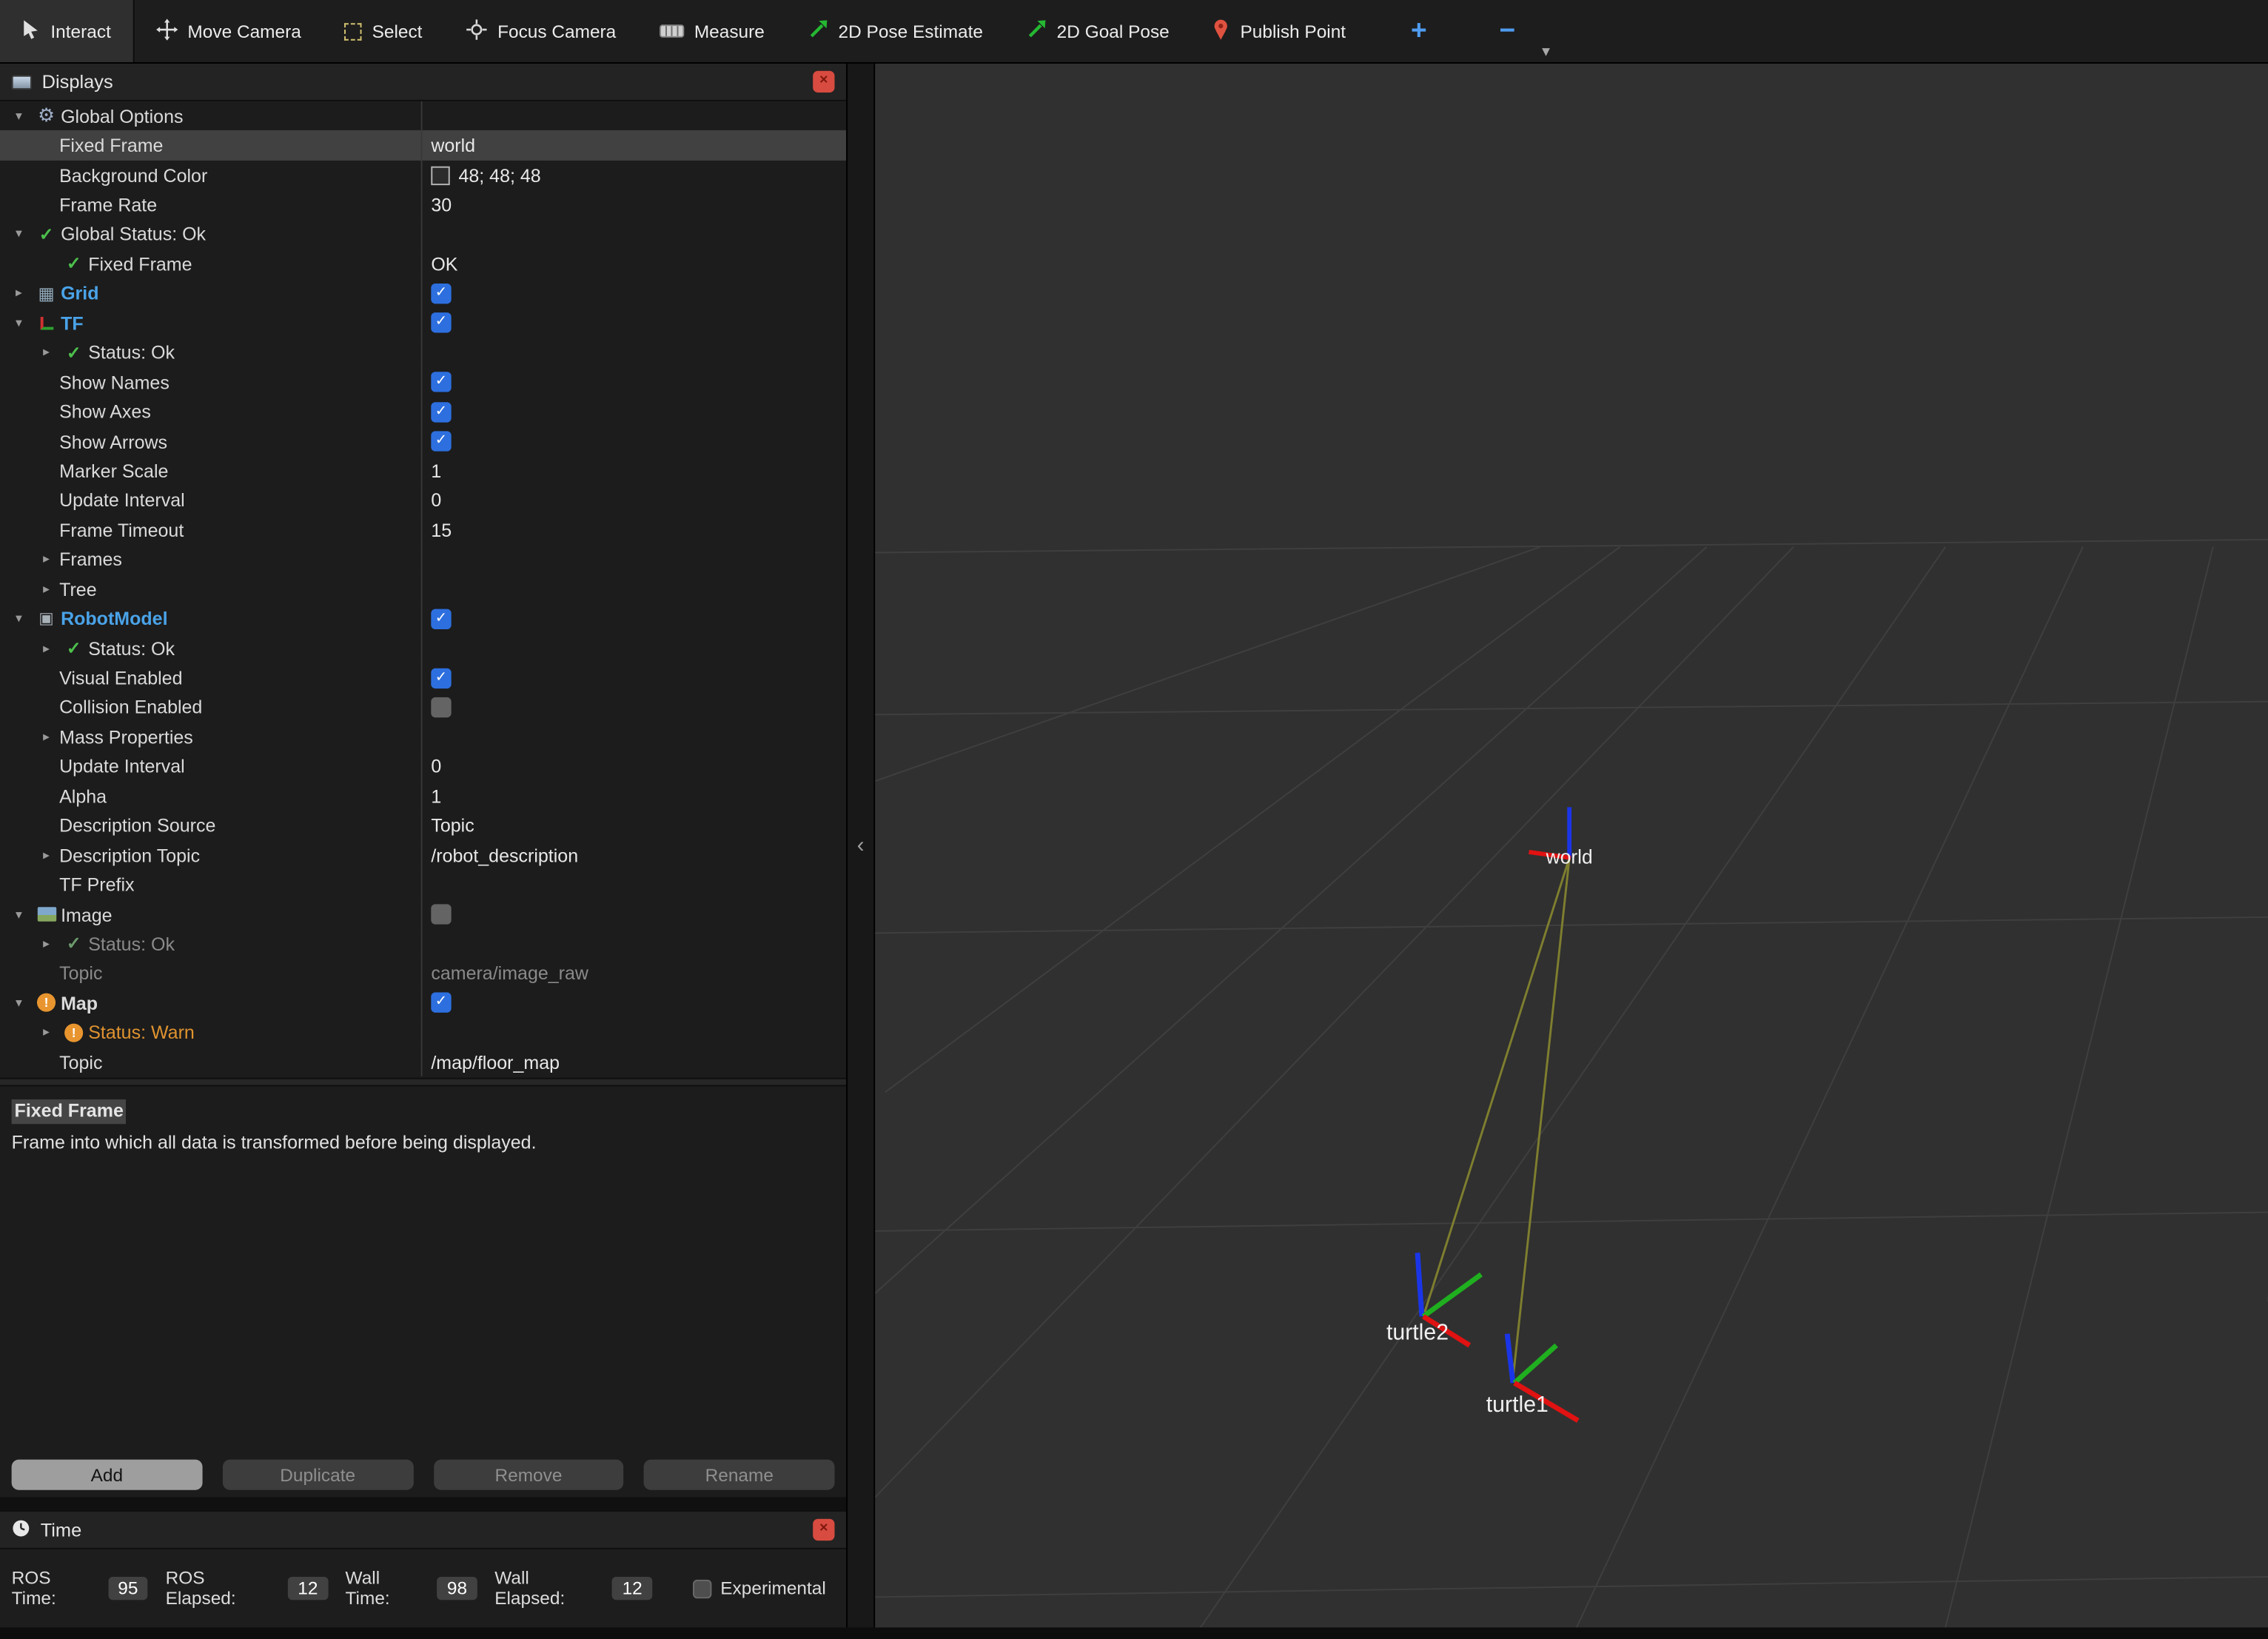 The width and height of the screenshot is (2268, 1639). Describe the element at coordinates (441, 204) in the screenshot. I see `property-value: 30` at that location.